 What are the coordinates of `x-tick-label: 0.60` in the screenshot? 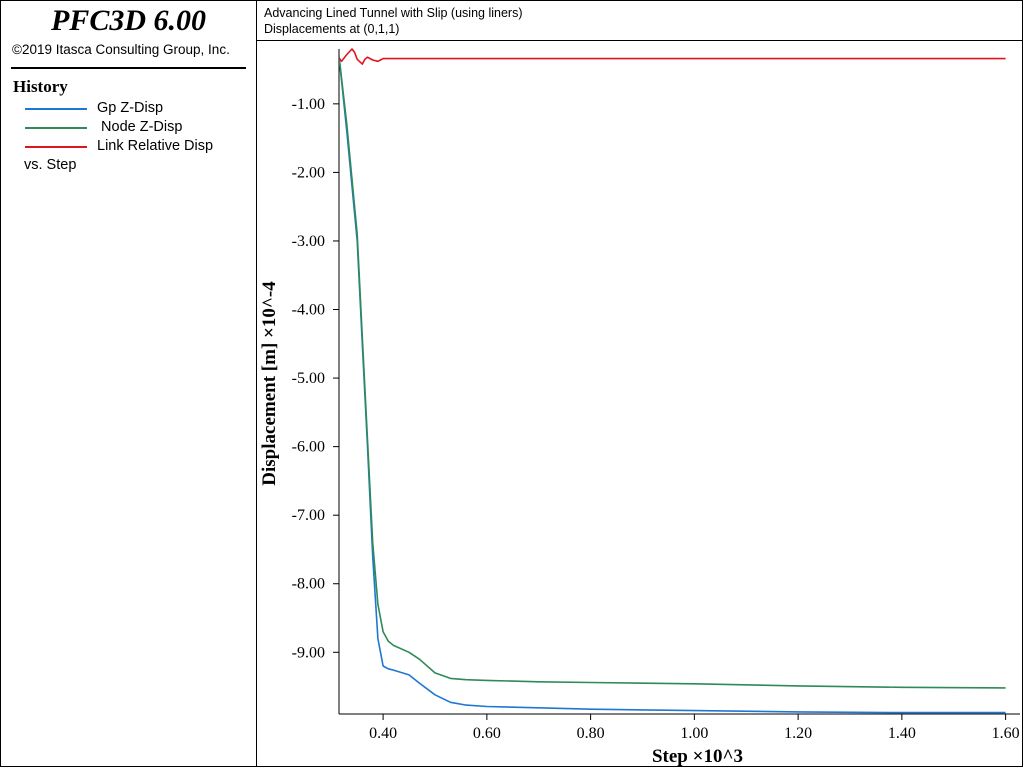 It's located at (487, 733).